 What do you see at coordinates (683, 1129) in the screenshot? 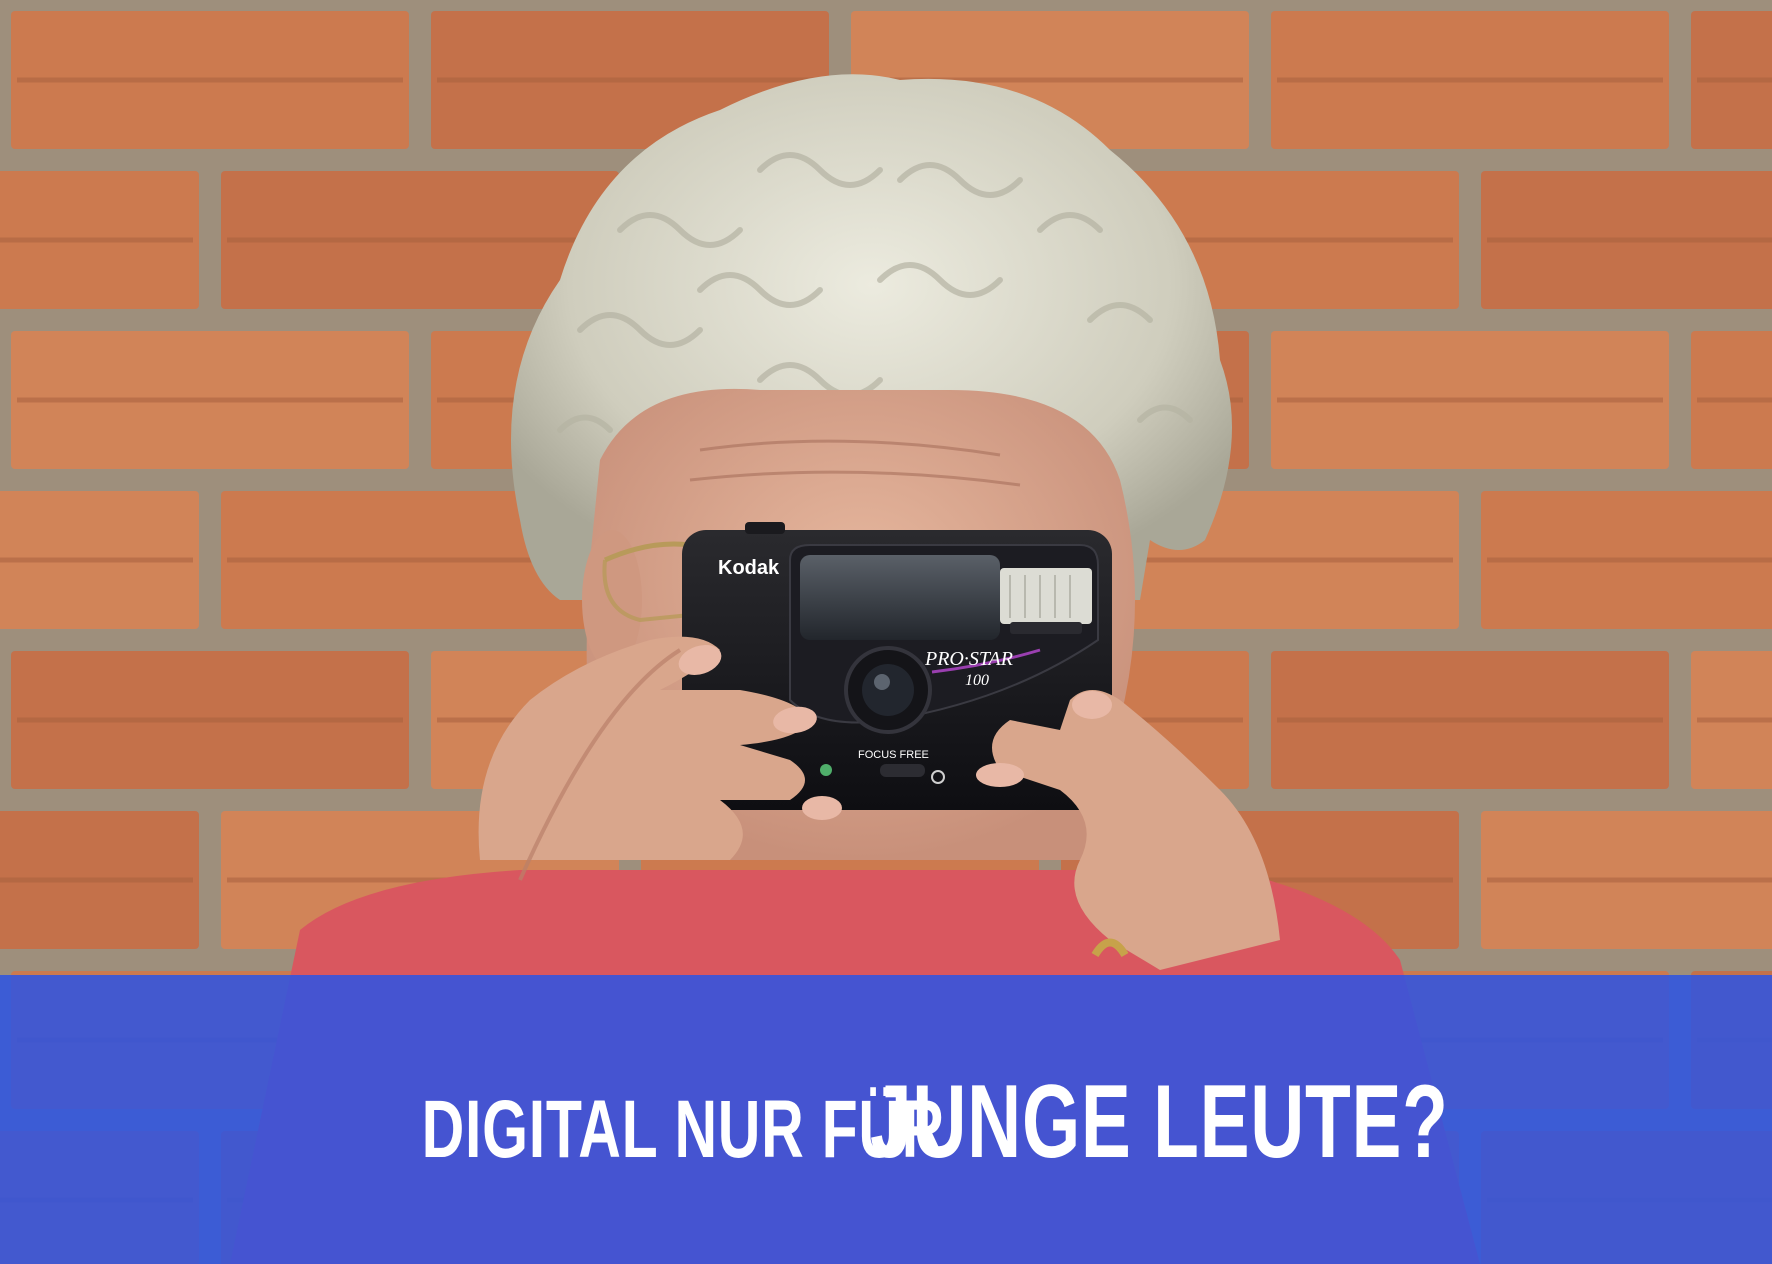
I see `headline-part-small: DIGITAL NUR FÜR` at bounding box center [683, 1129].